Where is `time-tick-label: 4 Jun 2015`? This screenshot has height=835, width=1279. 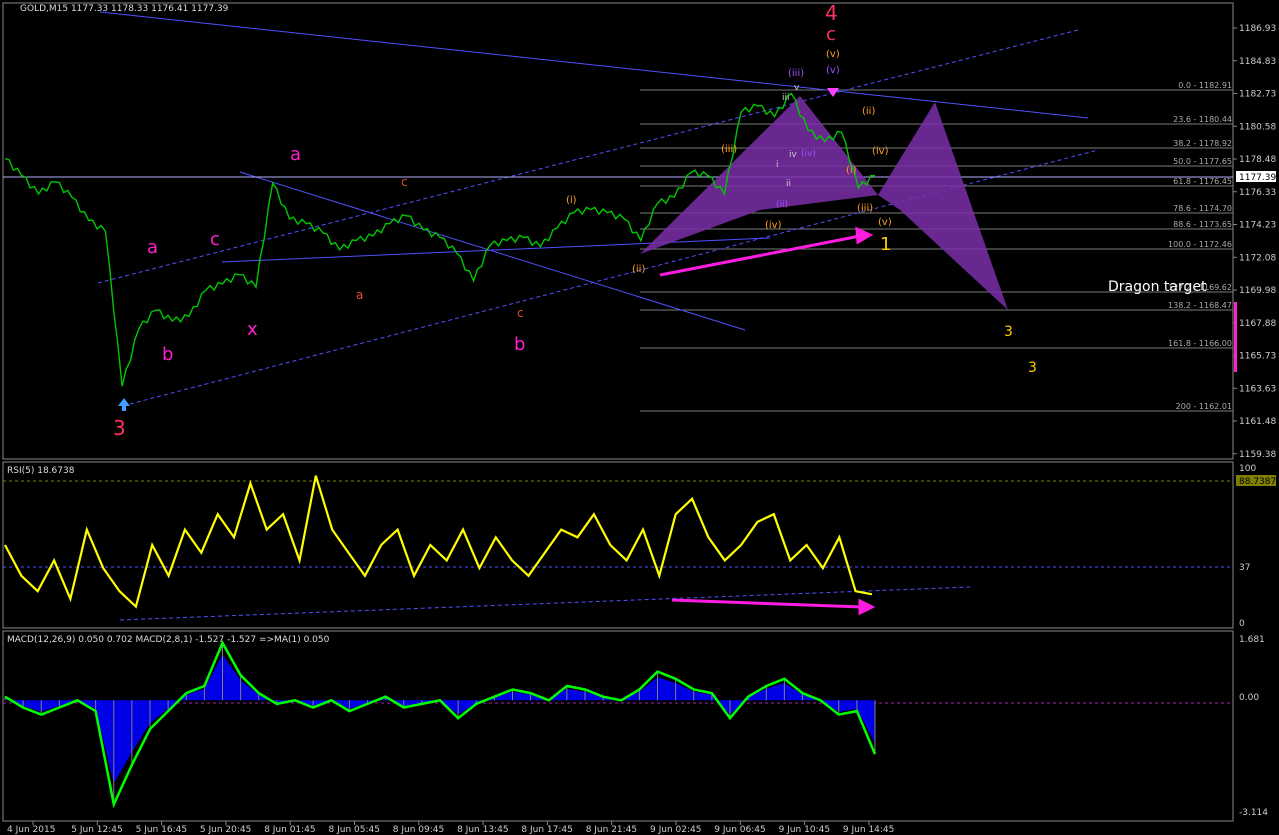 time-tick-label: 4 Jun 2015 is located at coordinates (31, 830).